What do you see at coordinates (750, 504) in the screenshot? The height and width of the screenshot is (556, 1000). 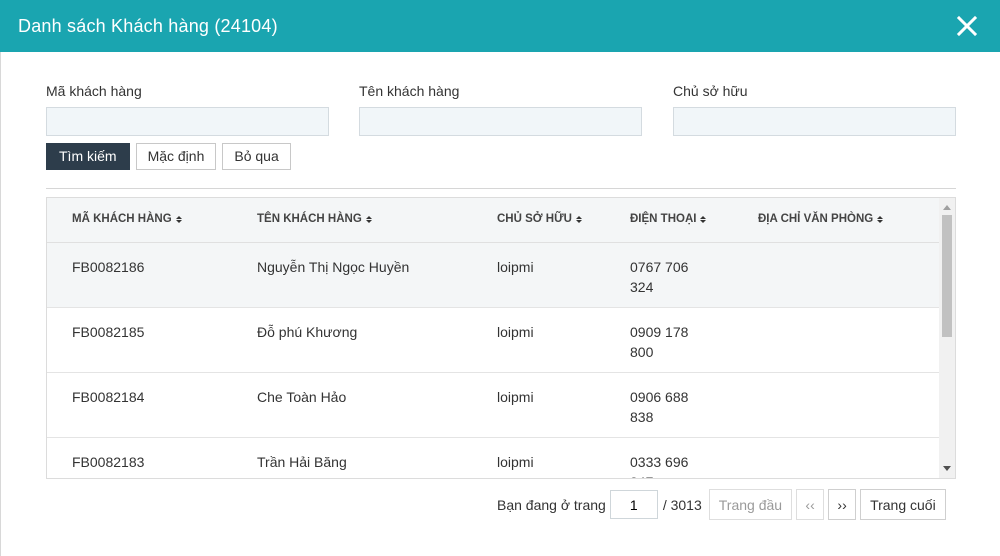 I see `first-page-button: Trang đầu` at bounding box center [750, 504].